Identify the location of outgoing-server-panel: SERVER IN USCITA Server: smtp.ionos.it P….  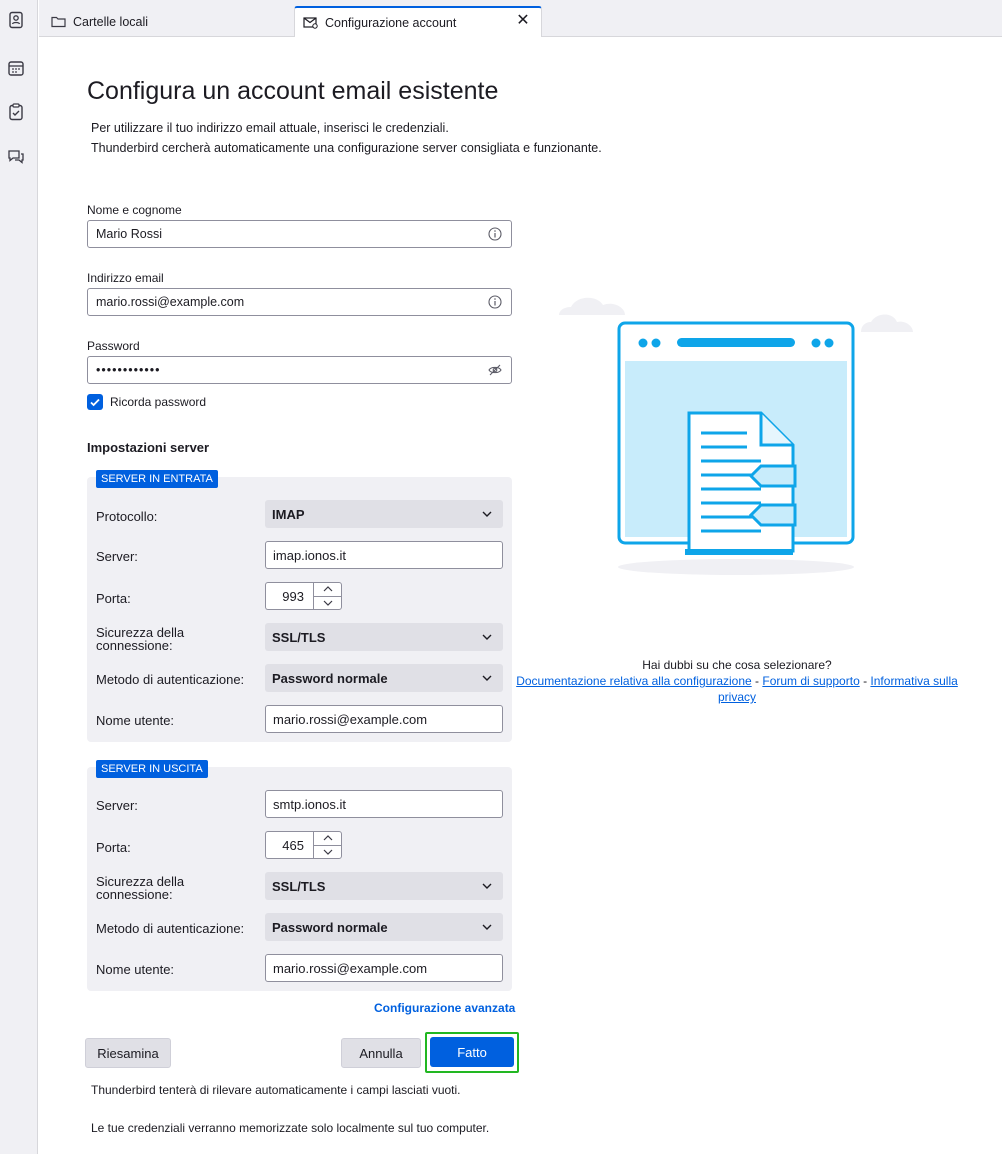
(299, 875).